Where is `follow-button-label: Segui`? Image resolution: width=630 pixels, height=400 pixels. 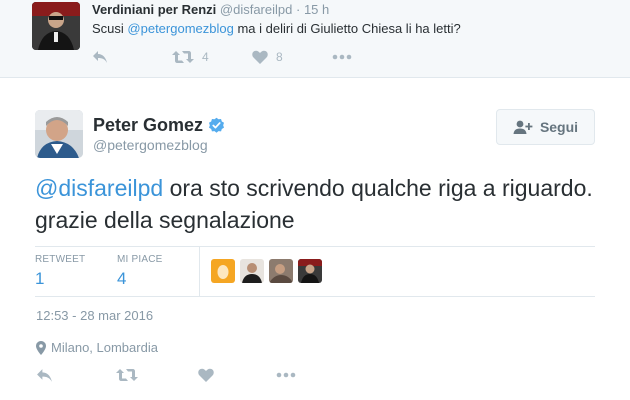 follow-button-label: Segui is located at coordinates (559, 127).